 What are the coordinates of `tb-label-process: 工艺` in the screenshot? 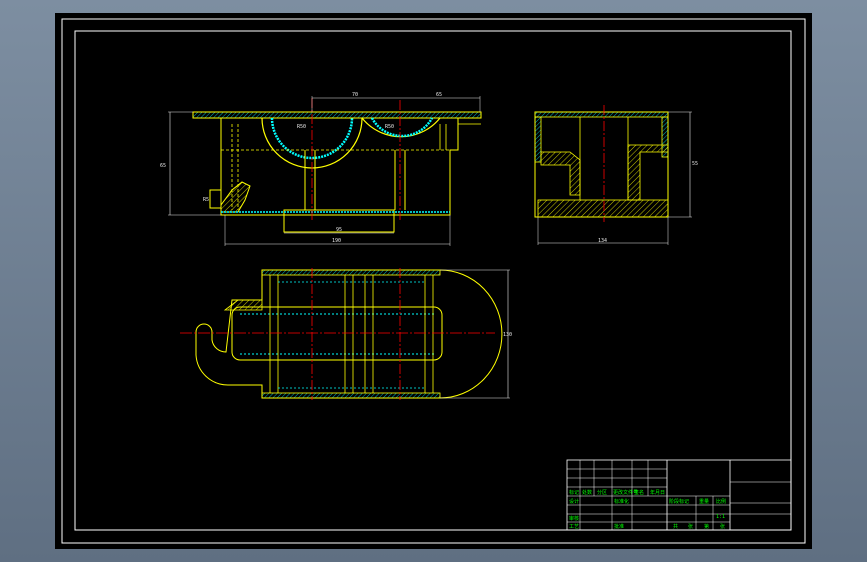 It's located at (574, 527).